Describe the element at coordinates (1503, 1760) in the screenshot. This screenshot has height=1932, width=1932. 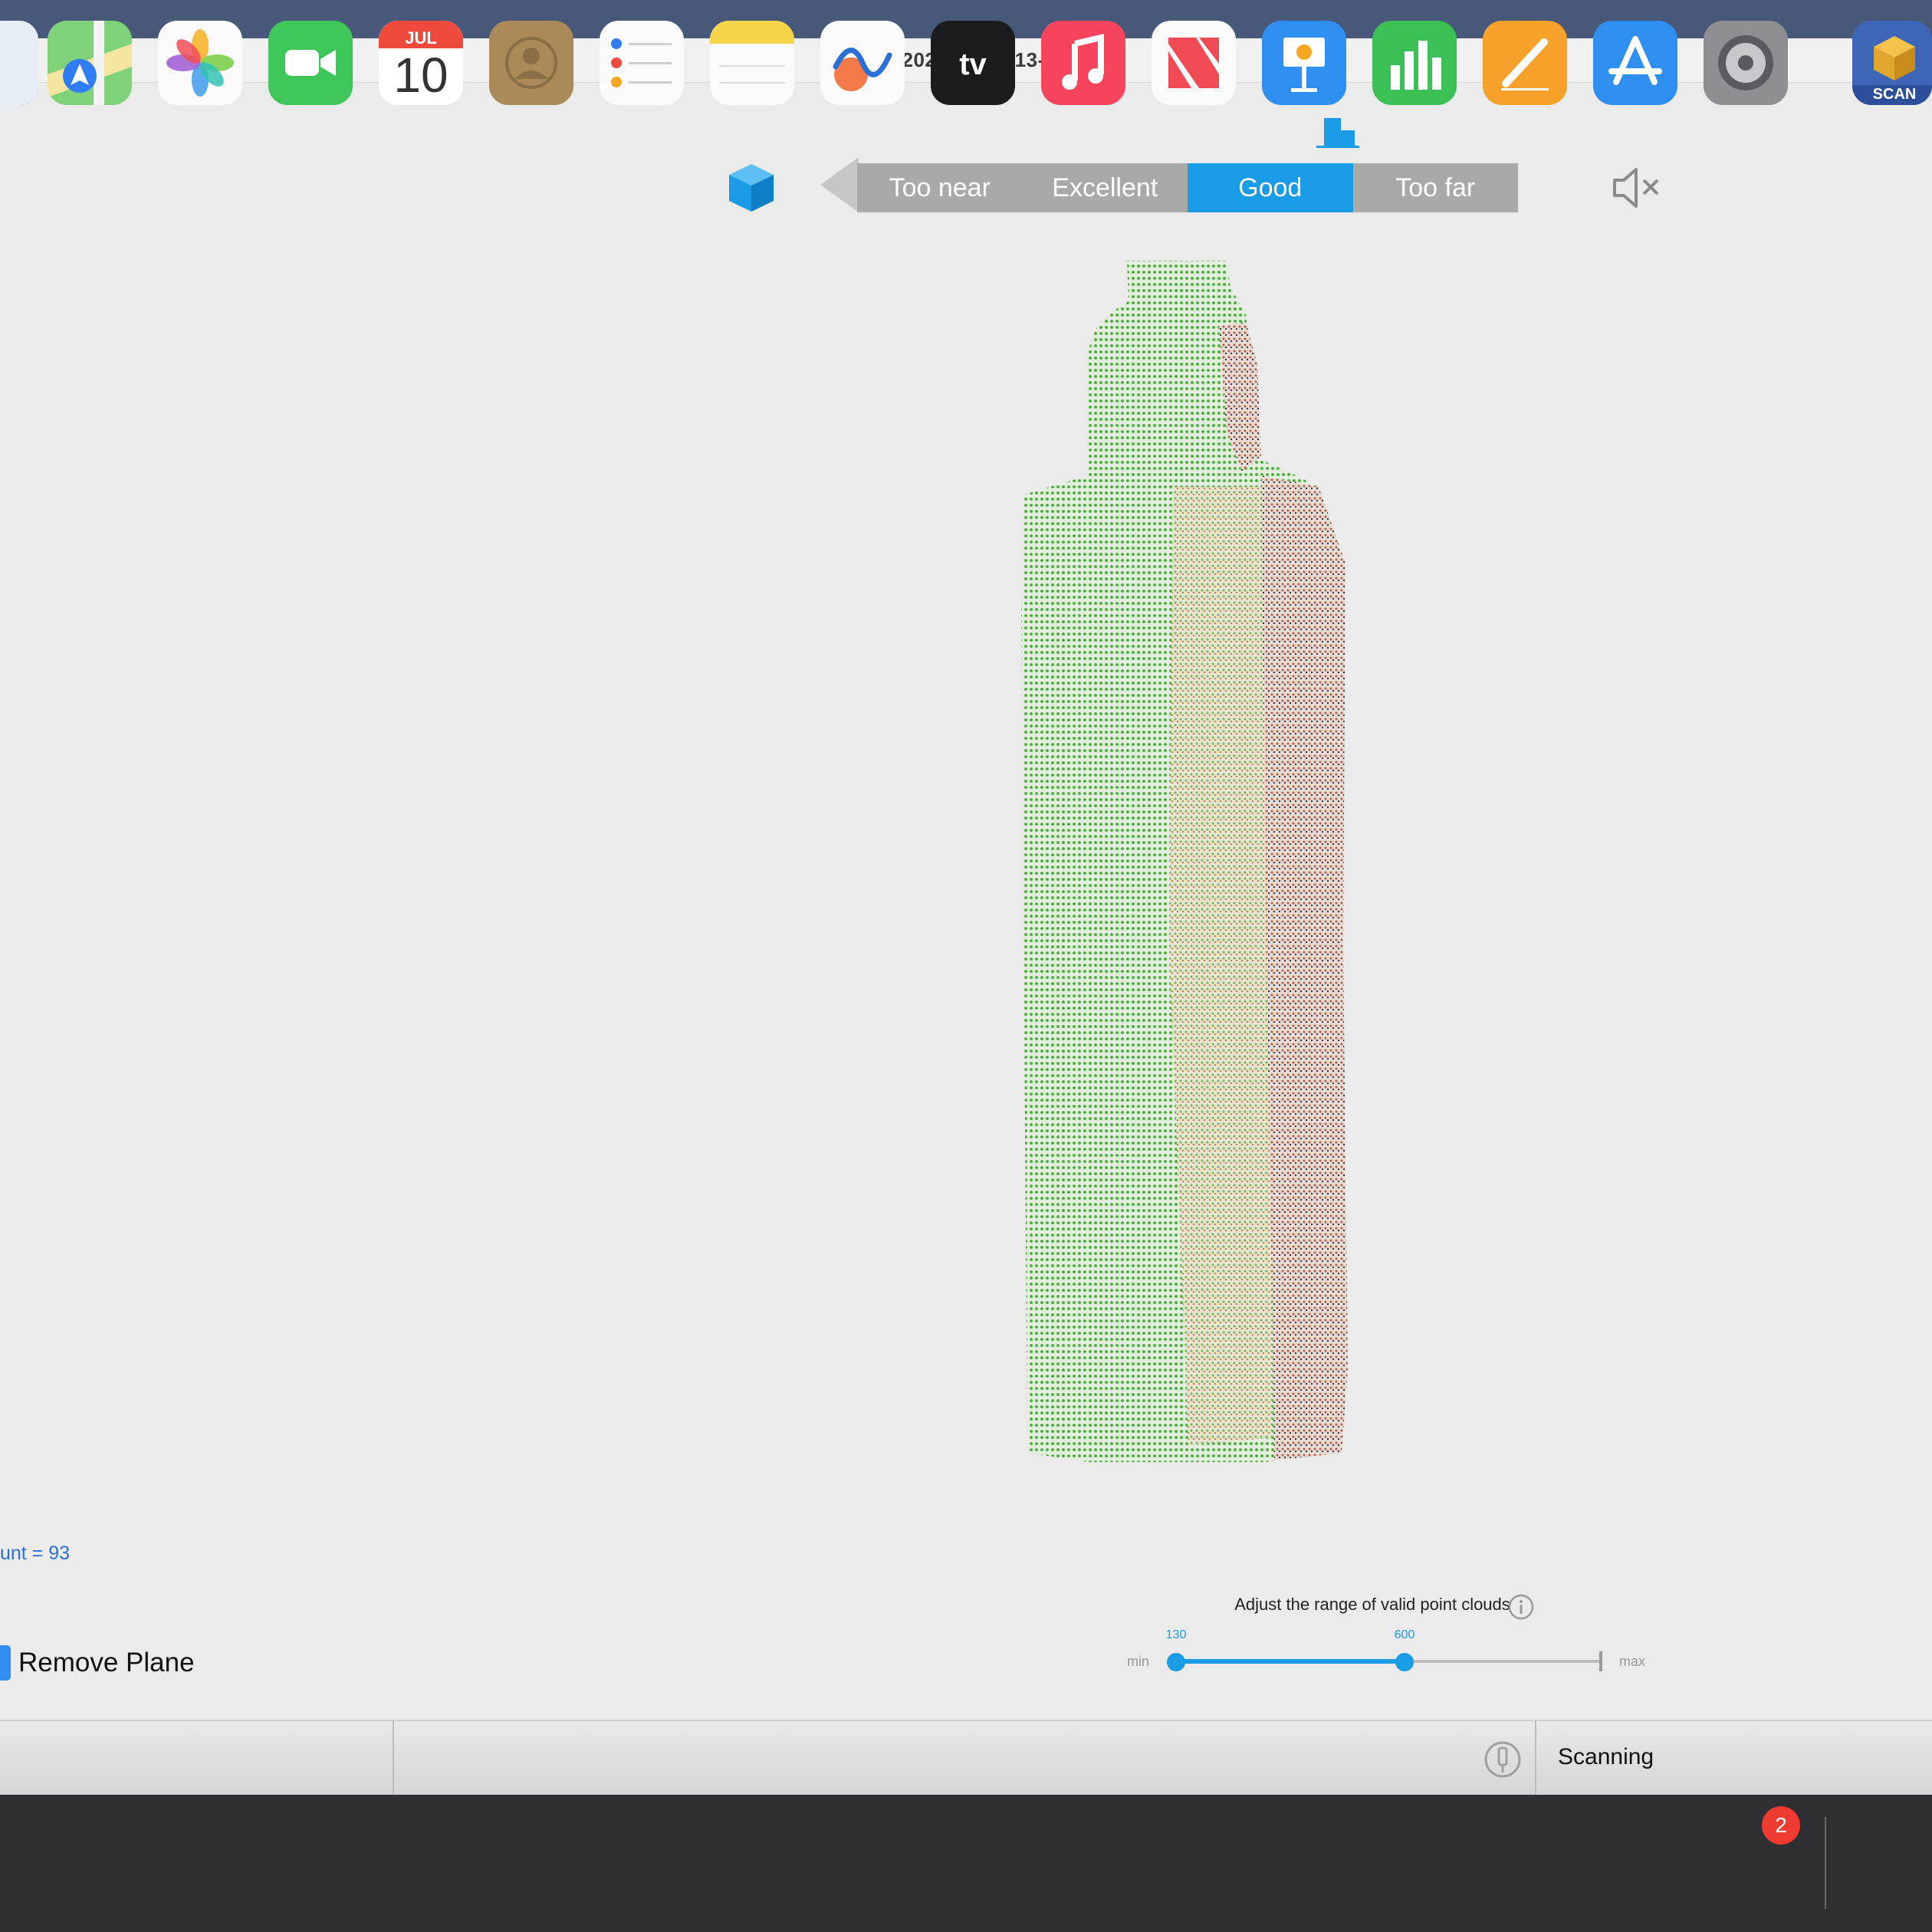
I see `probe-icon` at that location.